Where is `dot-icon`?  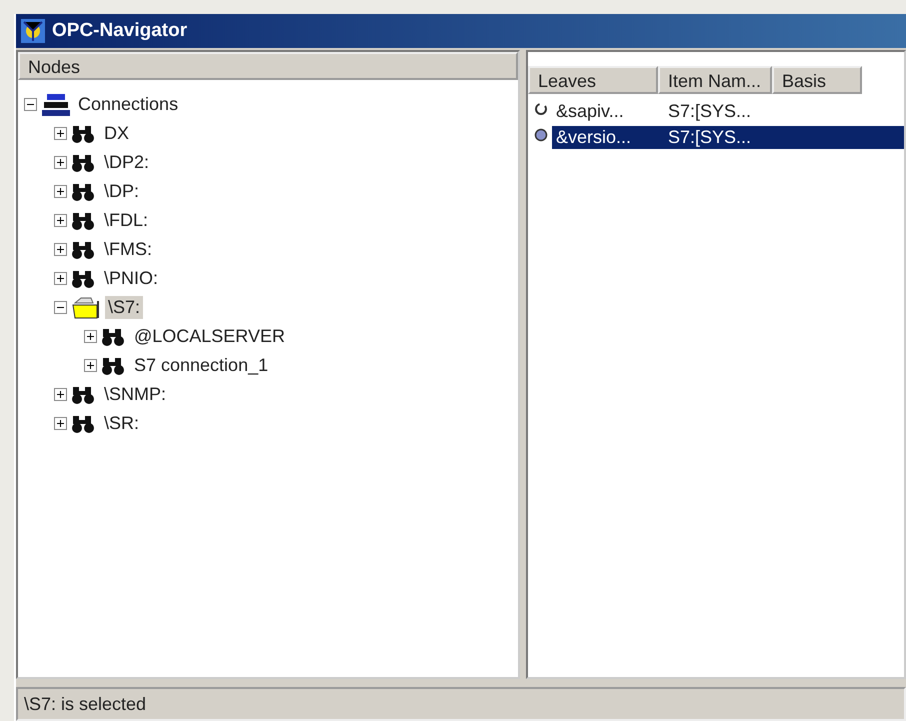
dot-icon is located at coordinates (541, 135).